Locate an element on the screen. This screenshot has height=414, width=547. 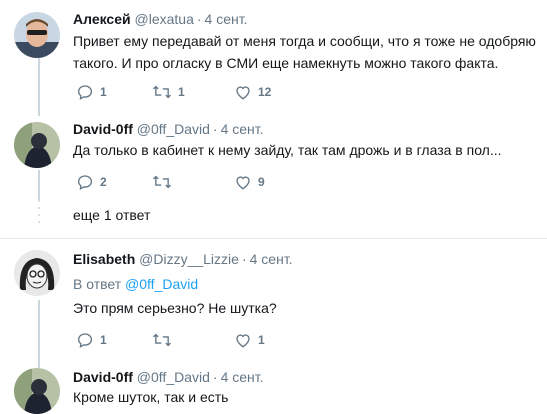
tweet-header: Elisabeth @Dizzy__Lizzie · 4 сент. is located at coordinates (183, 259).